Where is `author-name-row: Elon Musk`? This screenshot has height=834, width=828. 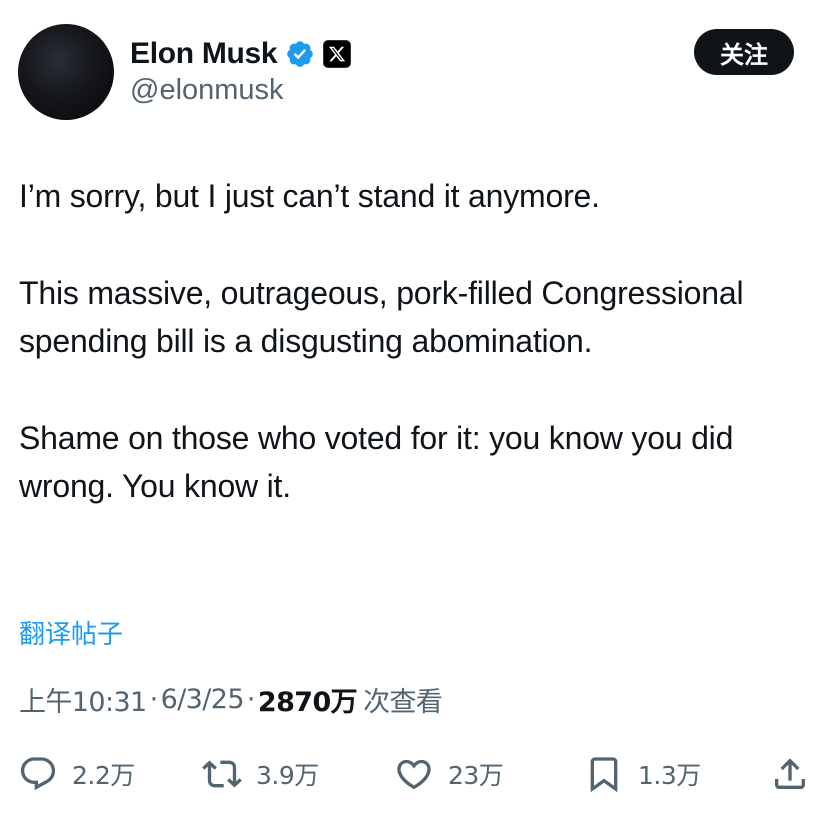 author-name-row: Elon Musk is located at coordinates (241, 54).